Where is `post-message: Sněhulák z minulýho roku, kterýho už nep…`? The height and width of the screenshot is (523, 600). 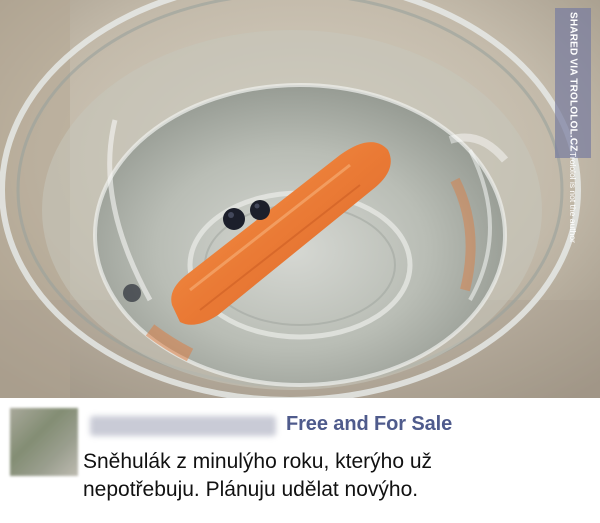
post-message: Sněhulák z minulýho roku, kterýho už nep… is located at coordinates (257, 476).